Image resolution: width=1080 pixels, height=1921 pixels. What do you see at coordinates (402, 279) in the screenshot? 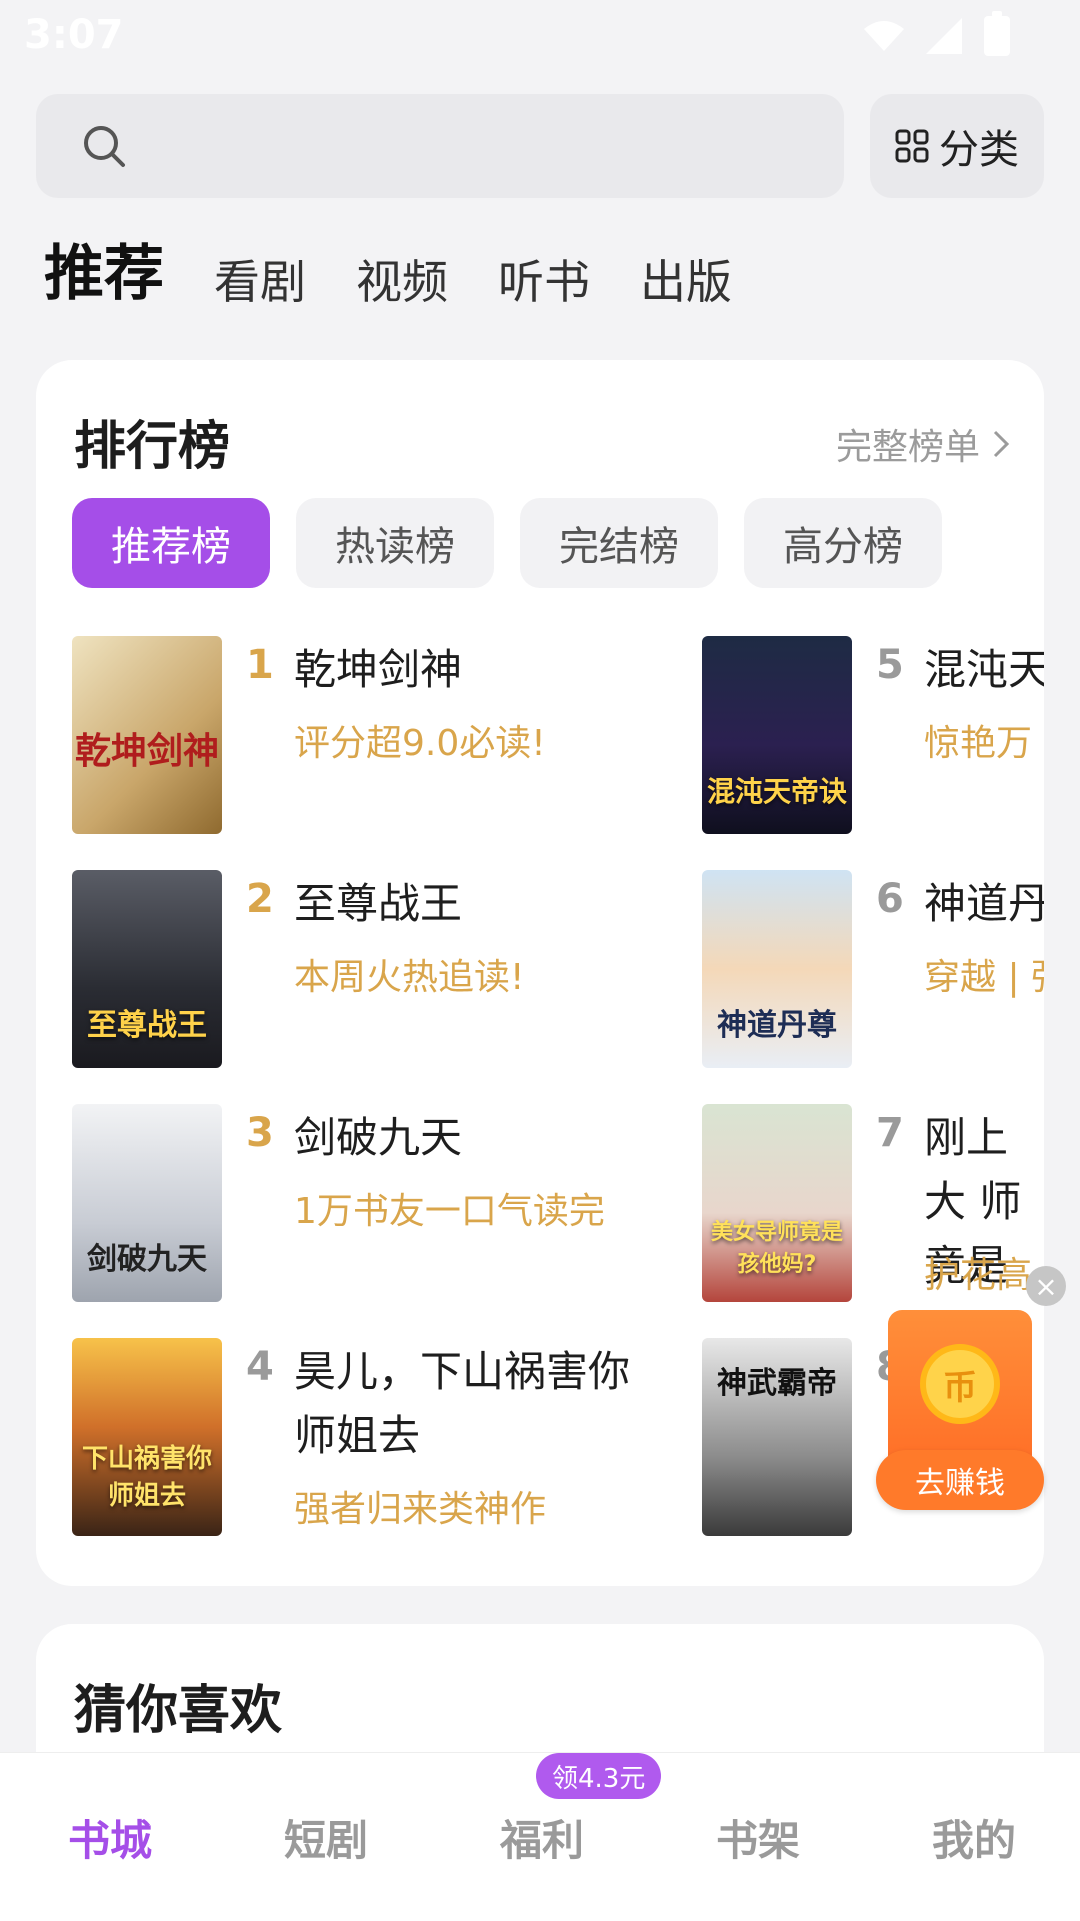
I see `tab-video: 视频` at bounding box center [402, 279].